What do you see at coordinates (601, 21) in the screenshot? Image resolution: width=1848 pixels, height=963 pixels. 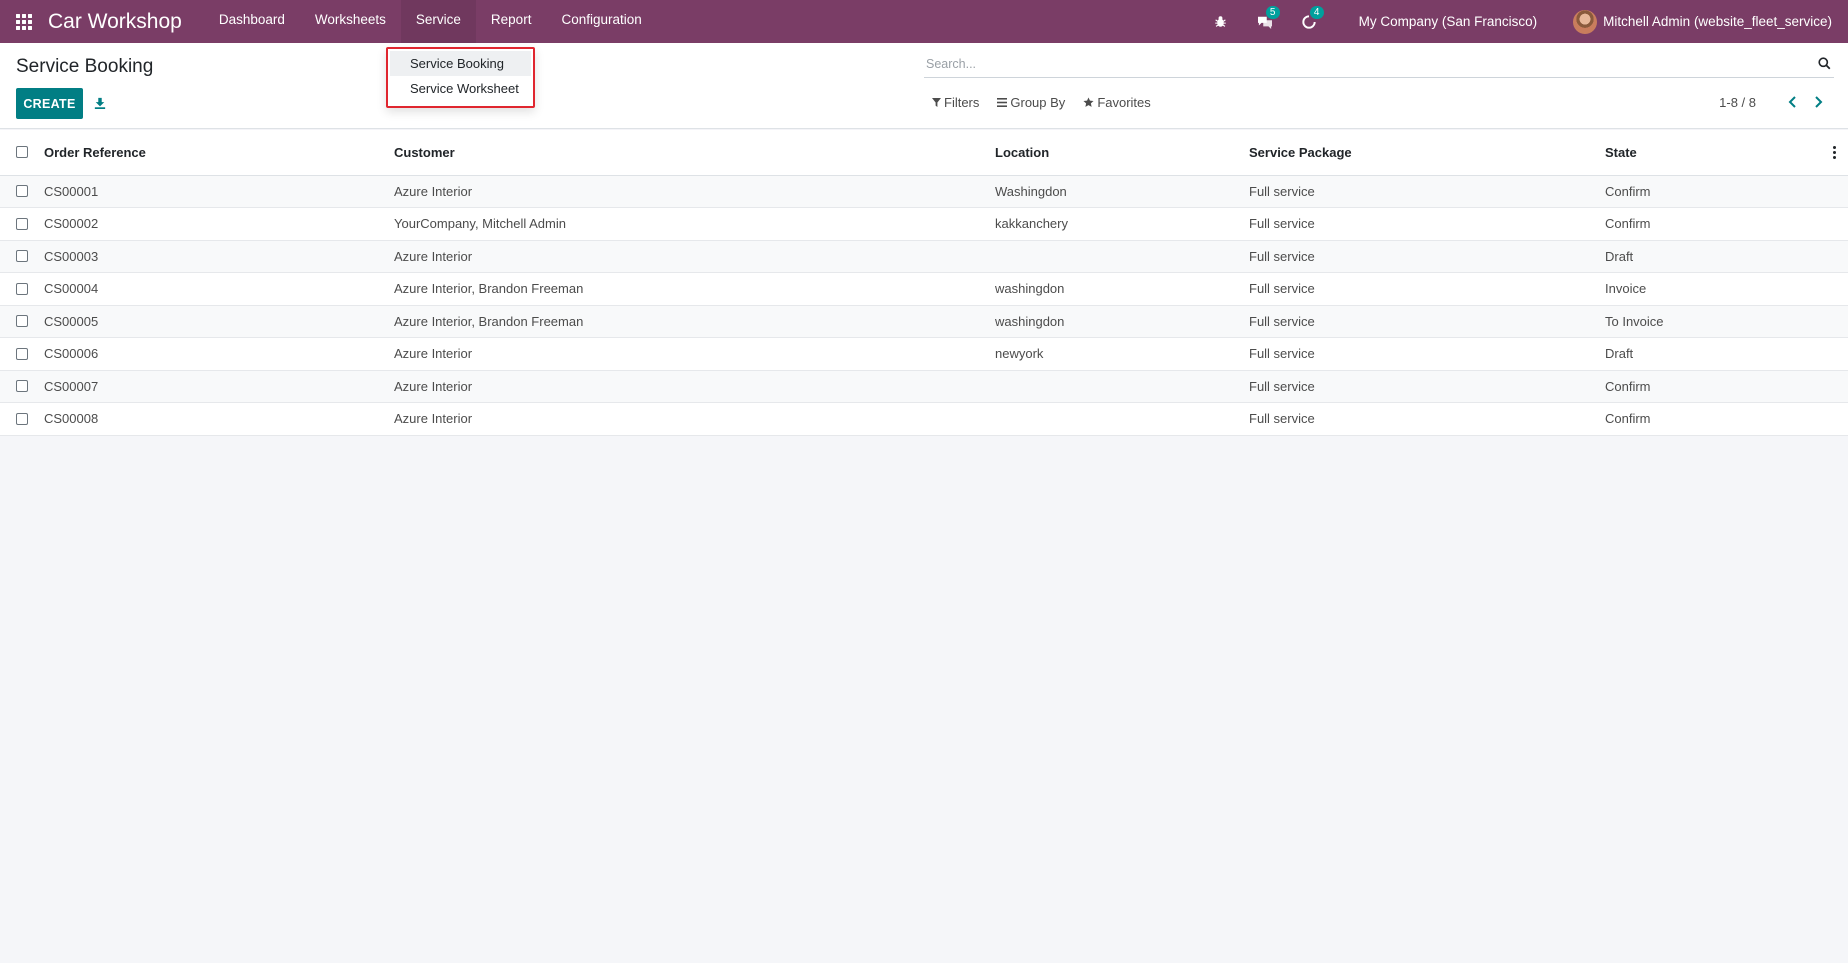 I see `menu-configuration: Configuration` at bounding box center [601, 21].